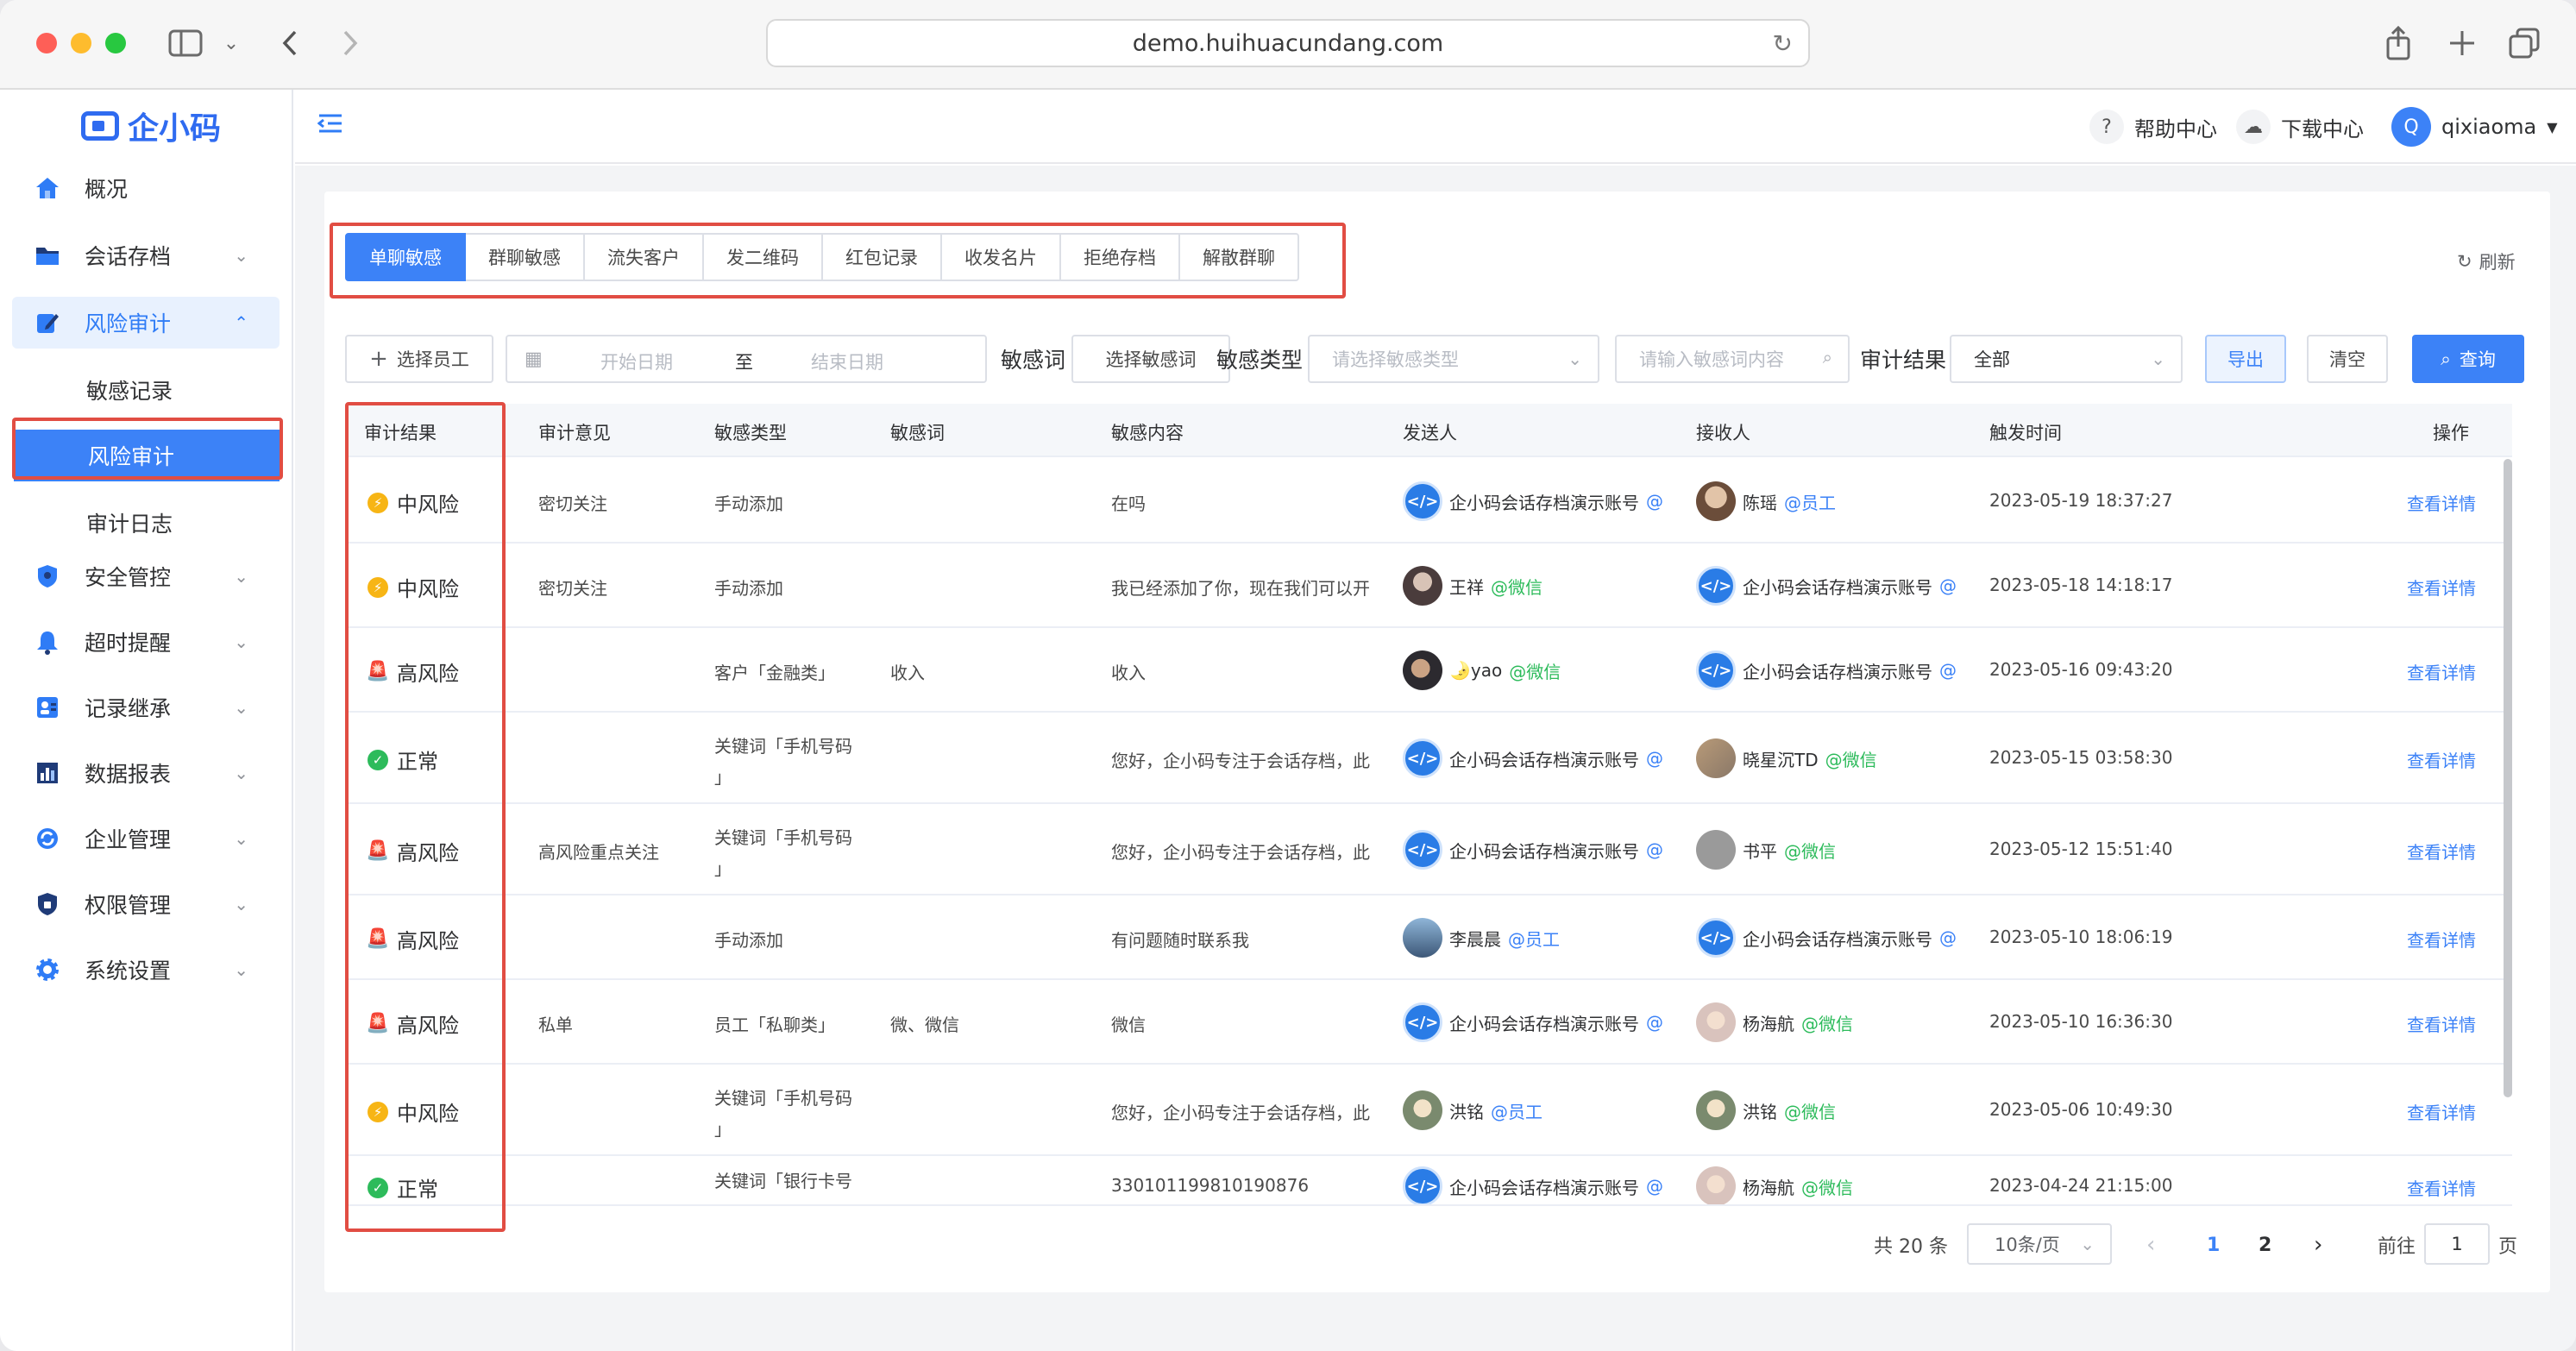 The image size is (2576, 1351). What do you see at coordinates (146, 773) in the screenshot?
I see `sidebar-item-data-report: 数据报表 ⌄` at bounding box center [146, 773].